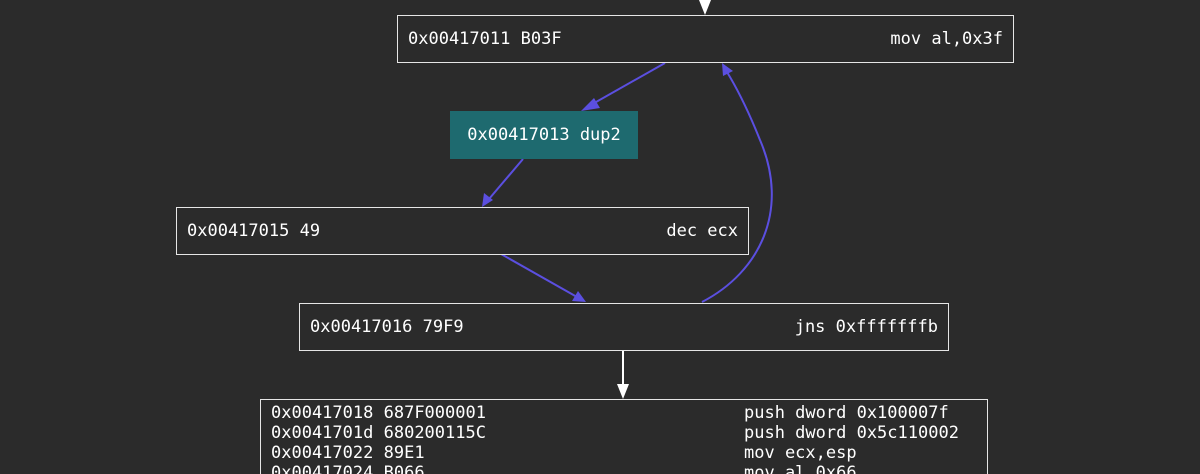 This screenshot has height=474, width=1200. What do you see at coordinates (539, 275) in the screenshot?
I see `edge-dec-to-jns` at bounding box center [539, 275].